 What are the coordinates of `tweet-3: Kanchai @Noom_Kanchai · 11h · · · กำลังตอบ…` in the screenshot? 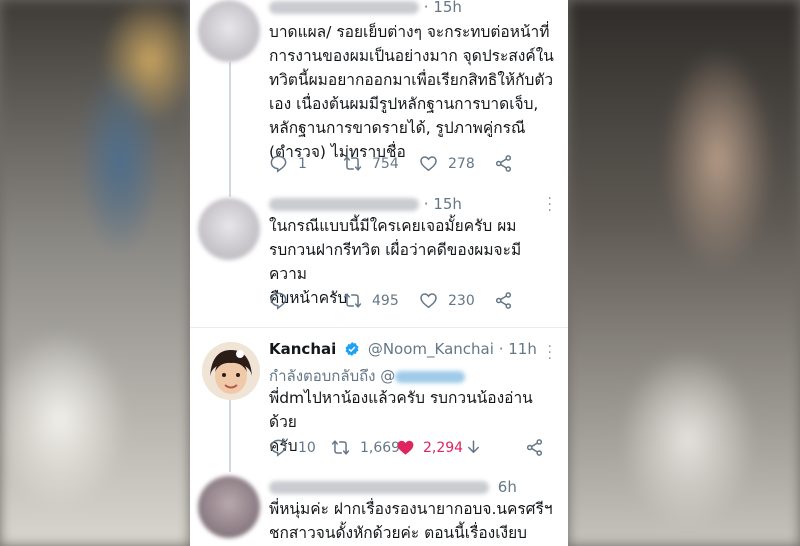 It's located at (379, 398).